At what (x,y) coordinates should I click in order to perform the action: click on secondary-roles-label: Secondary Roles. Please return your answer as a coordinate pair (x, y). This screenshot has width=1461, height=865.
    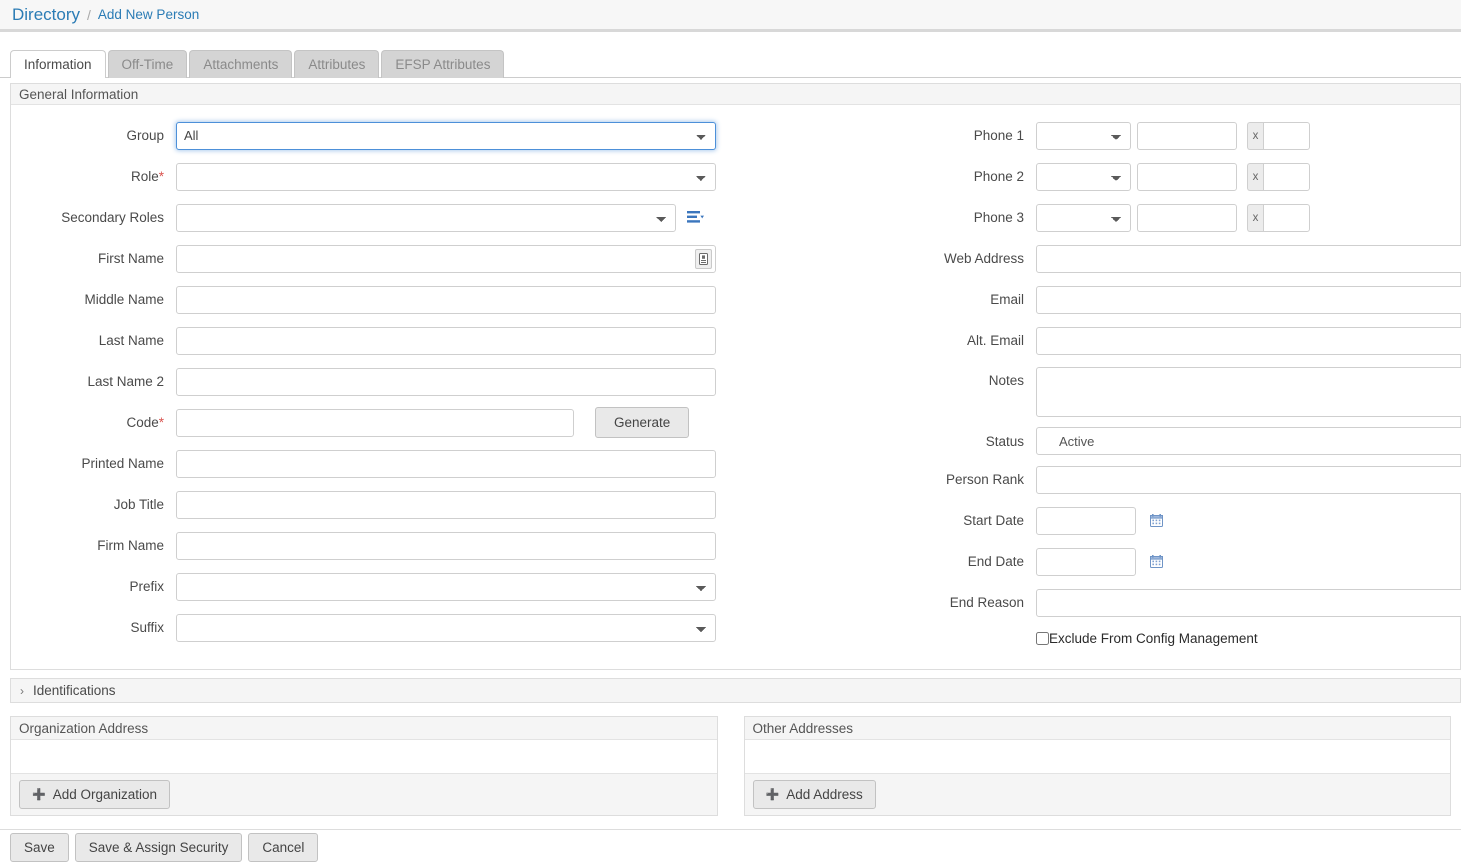
    Looking at the image, I should click on (112, 217).